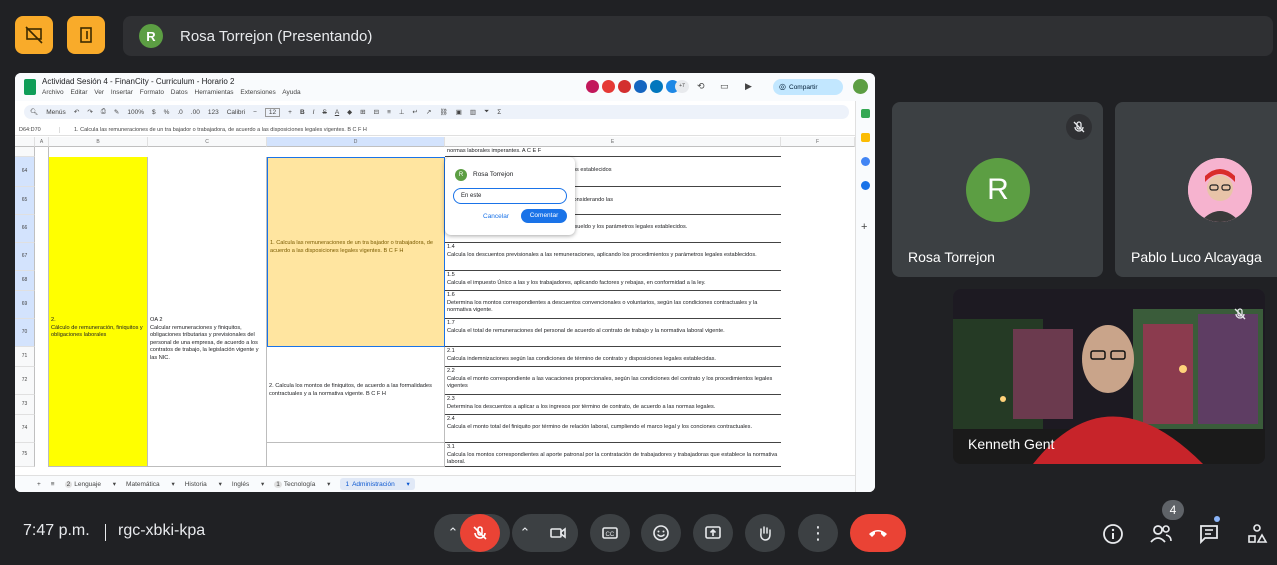 This screenshot has height=565, width=1277. Describe the element at coordinates (818, 142) in the screenshot. I see `column-header-f: F` at that location.